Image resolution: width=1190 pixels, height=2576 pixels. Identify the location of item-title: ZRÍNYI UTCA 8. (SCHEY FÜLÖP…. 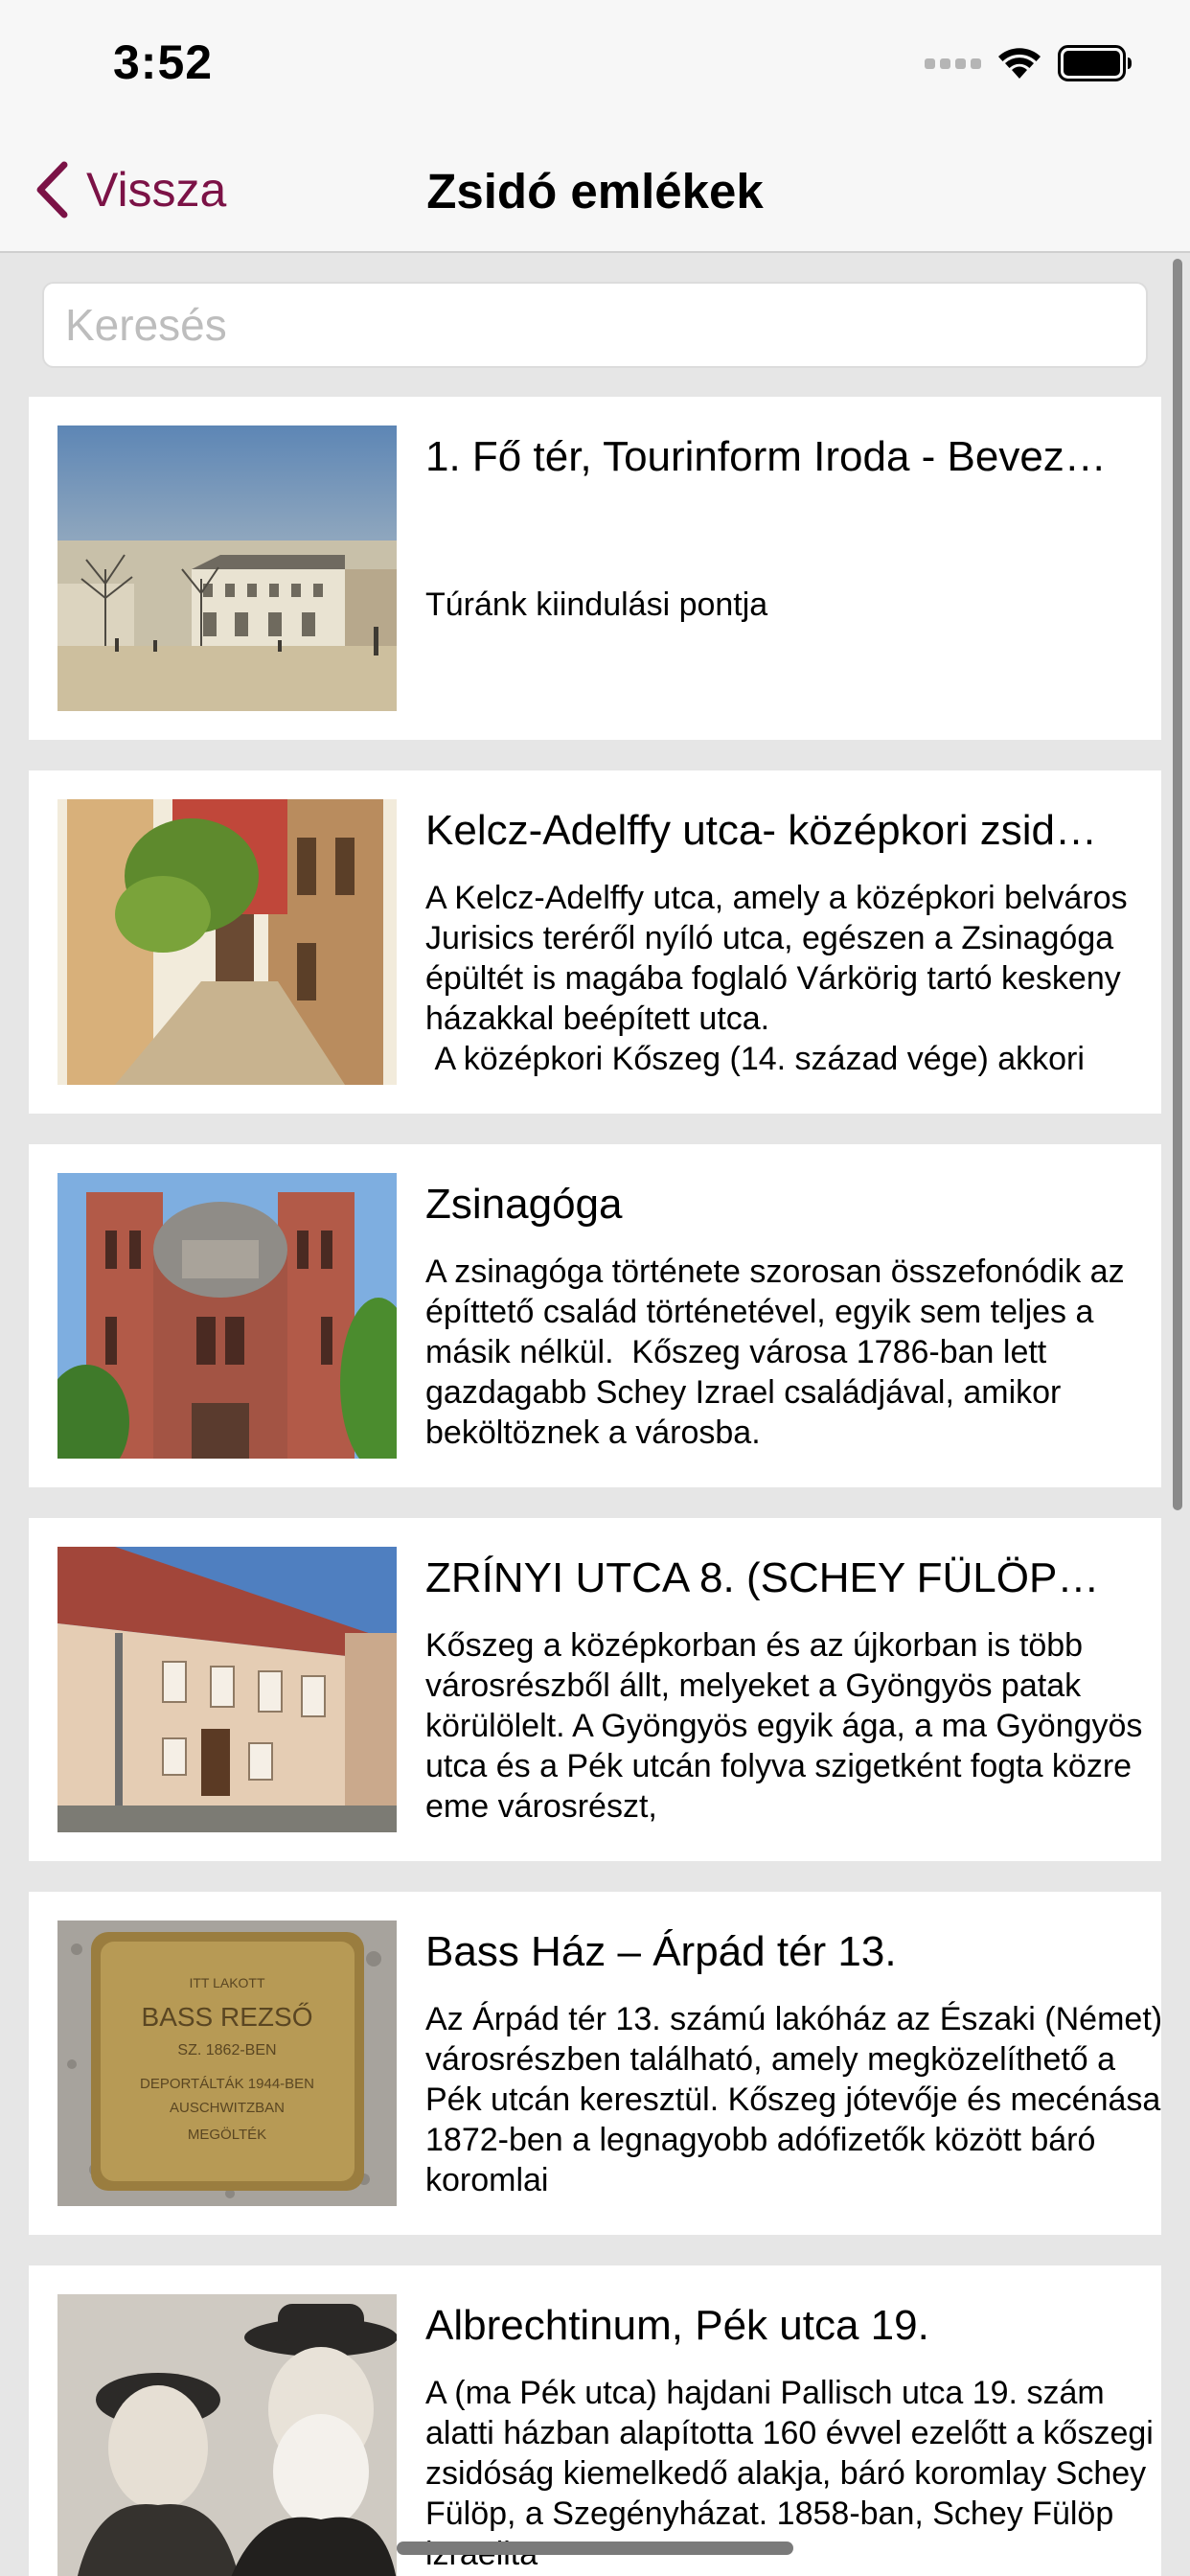
(763, 1577).